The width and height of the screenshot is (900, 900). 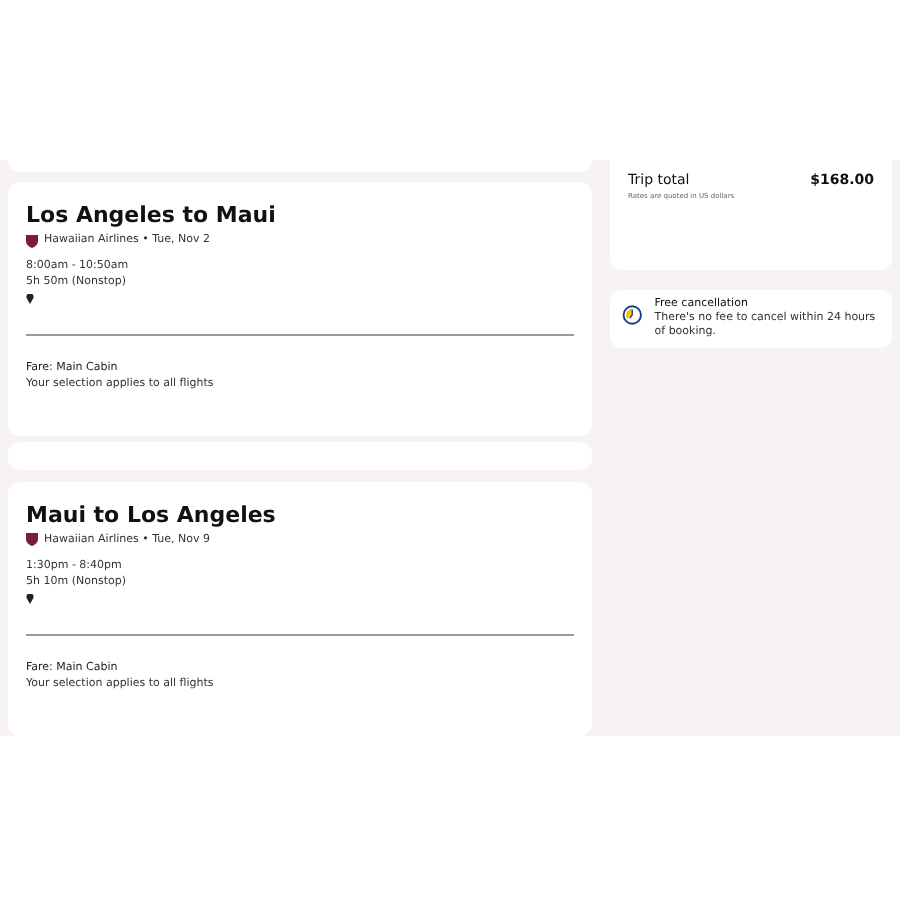 I want to click on clock-icon, so click(x=632, y=315).